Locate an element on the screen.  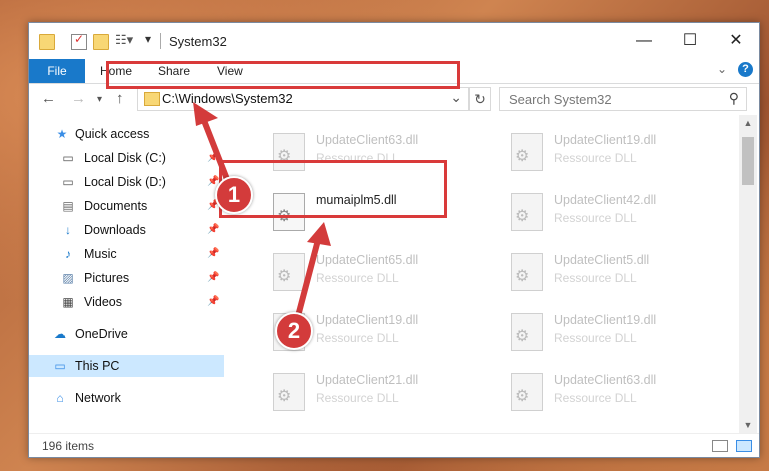
file-name: UpdateClient42.dll is located at coordinates (605, 200).